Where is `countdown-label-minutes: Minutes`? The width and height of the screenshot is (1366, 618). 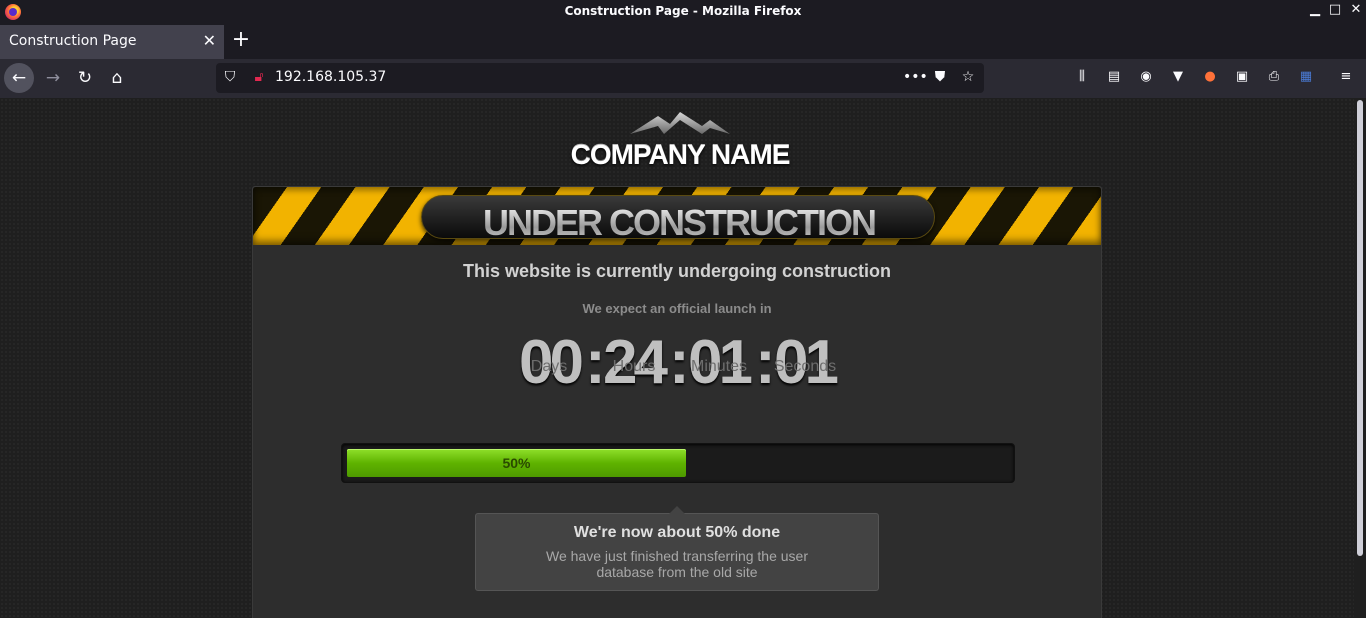 countdown-label-minutes: Minutes is located at coordinates (719, 366).